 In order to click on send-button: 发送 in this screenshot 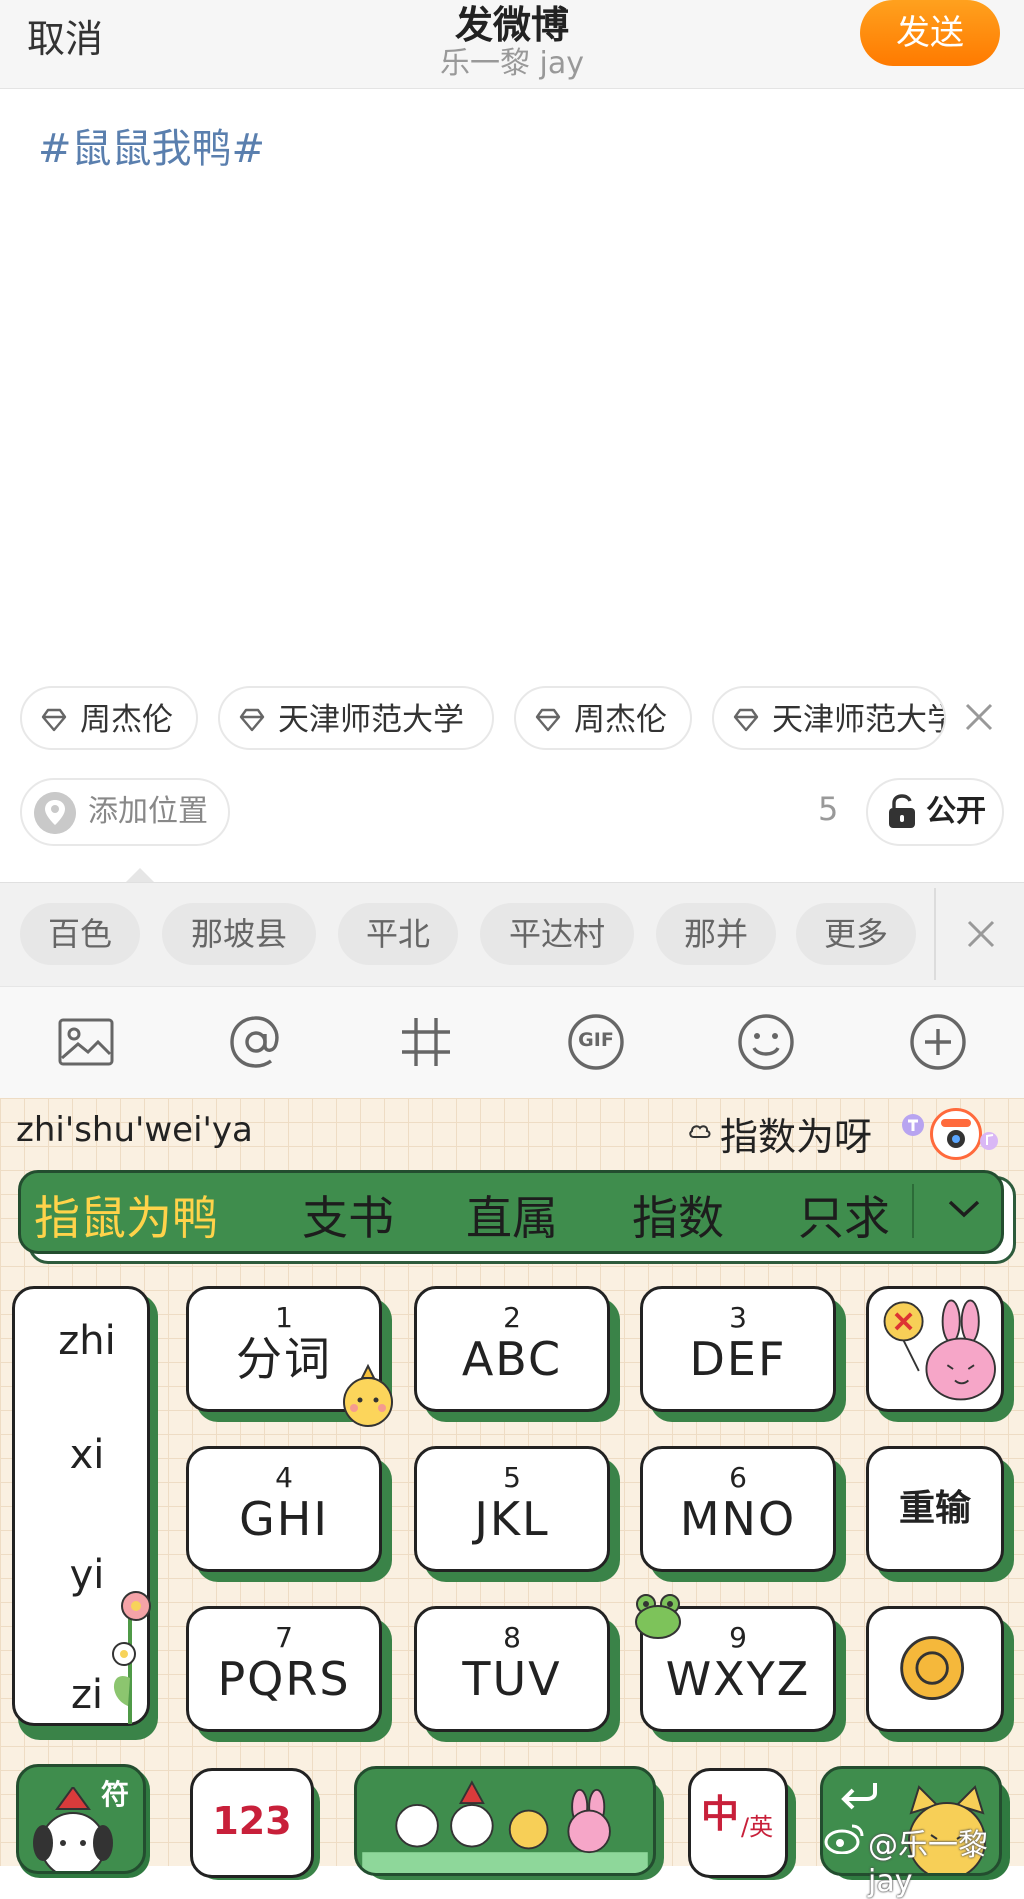, I will do `click(930, 33)`.